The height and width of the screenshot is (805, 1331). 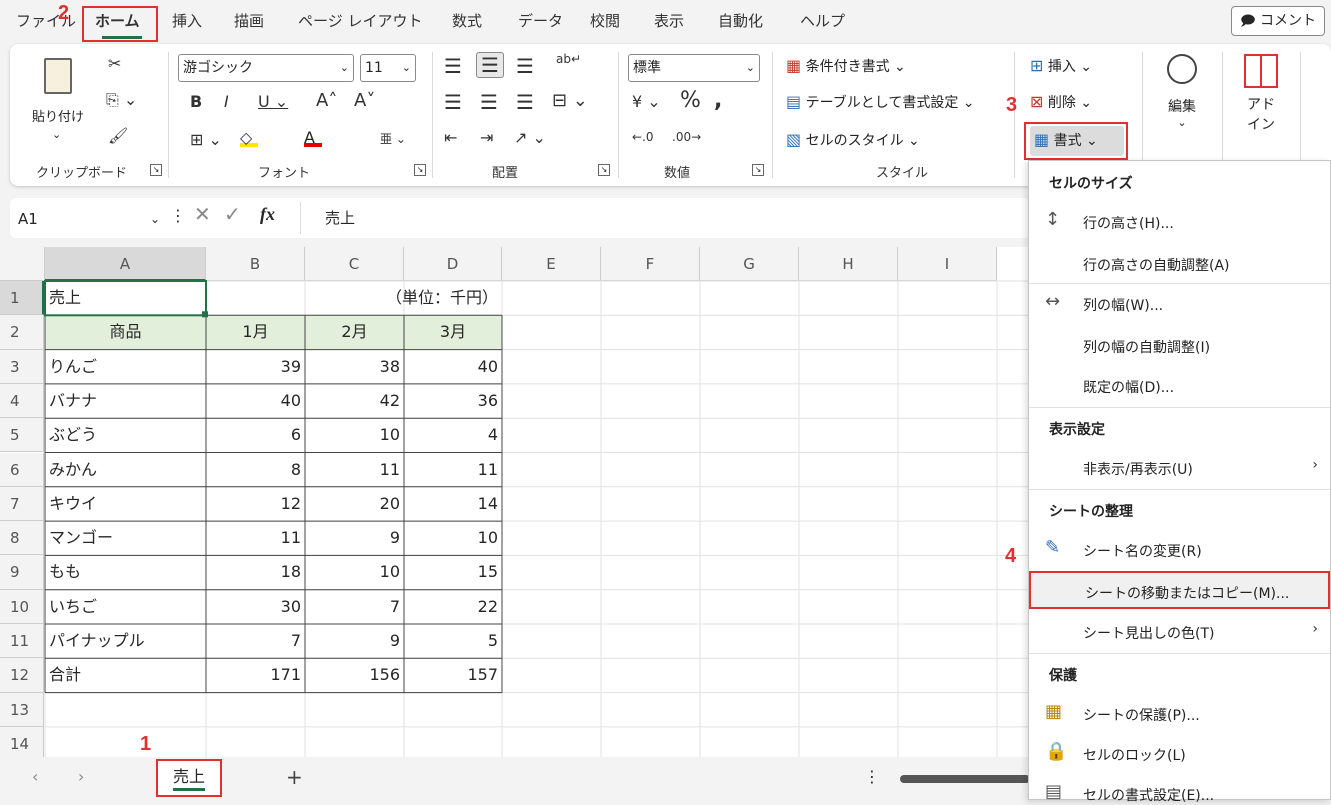 I want to click on enter-icon: ✓, so click(x=232, y=214).